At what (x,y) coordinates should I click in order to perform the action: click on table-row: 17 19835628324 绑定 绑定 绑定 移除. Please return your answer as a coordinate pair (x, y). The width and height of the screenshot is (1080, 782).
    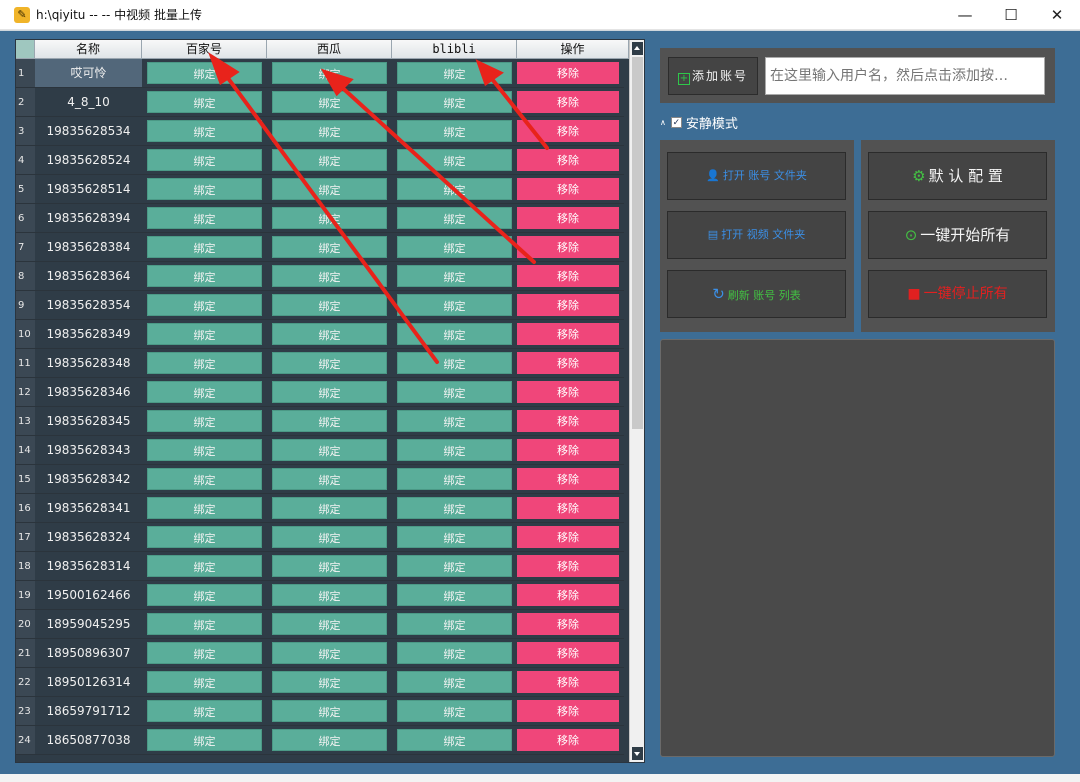
    Looking at the image, I should click on (322, 537).